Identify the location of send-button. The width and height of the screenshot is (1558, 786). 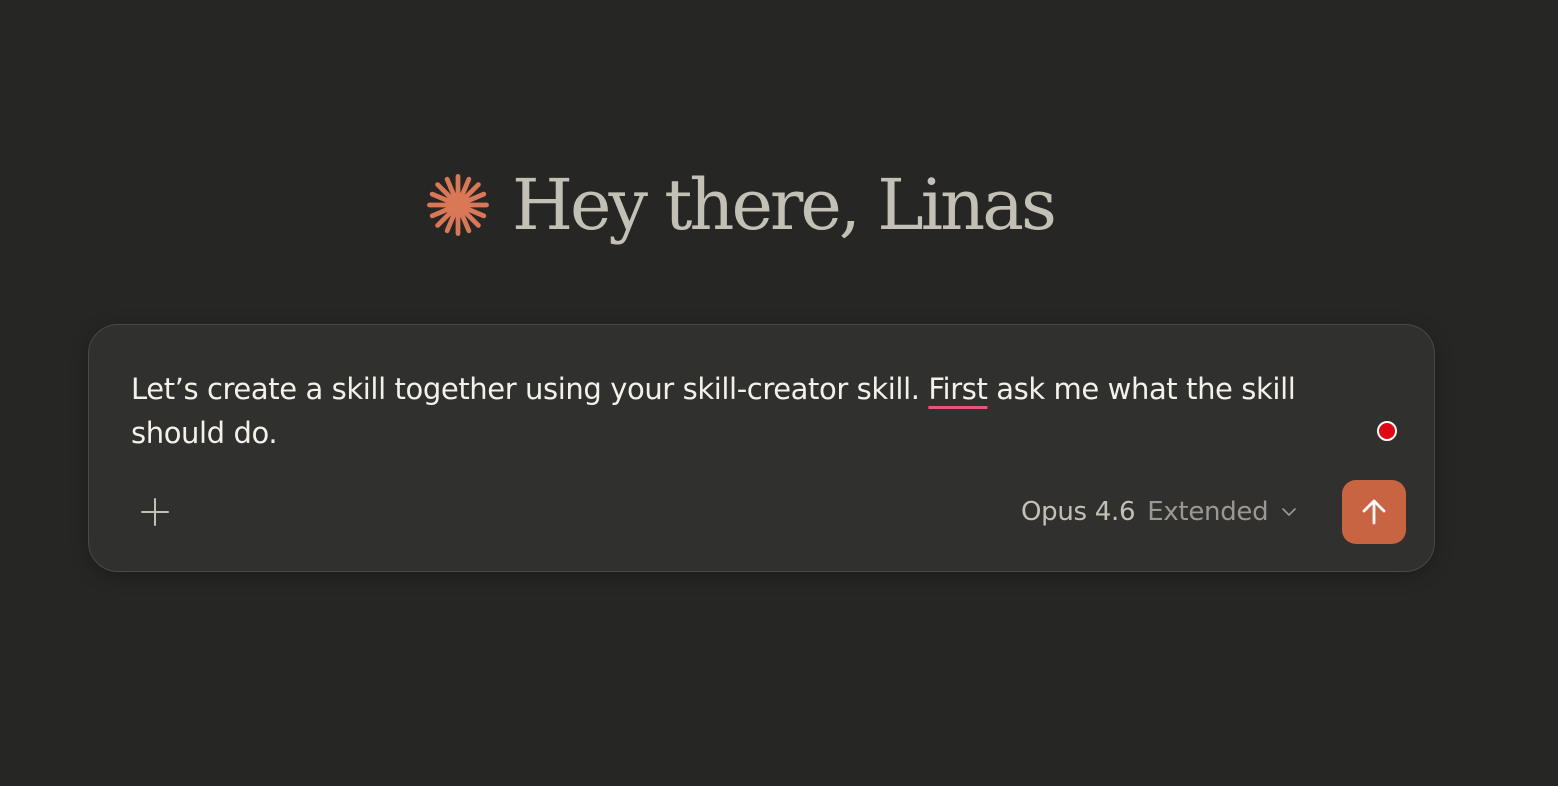
(1374, 512).